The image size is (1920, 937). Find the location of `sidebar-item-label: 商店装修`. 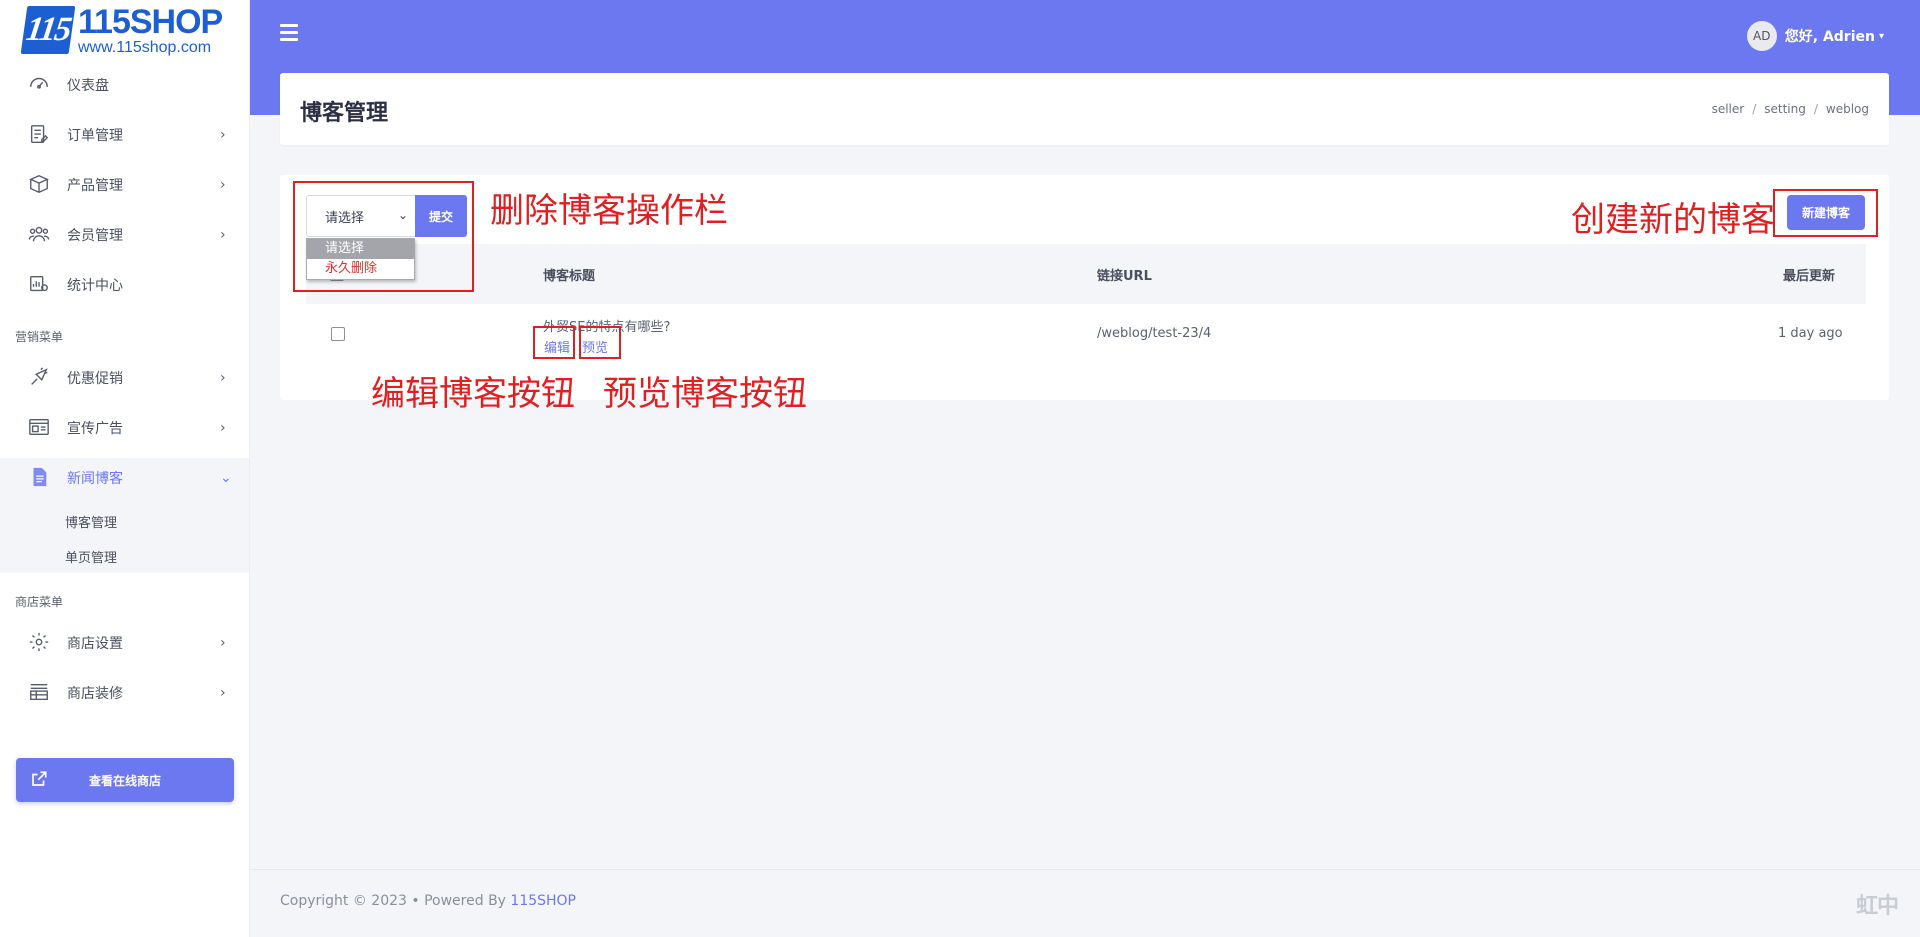

sidebar-item-label: 商店装修 is located at coordinates (95, 694).